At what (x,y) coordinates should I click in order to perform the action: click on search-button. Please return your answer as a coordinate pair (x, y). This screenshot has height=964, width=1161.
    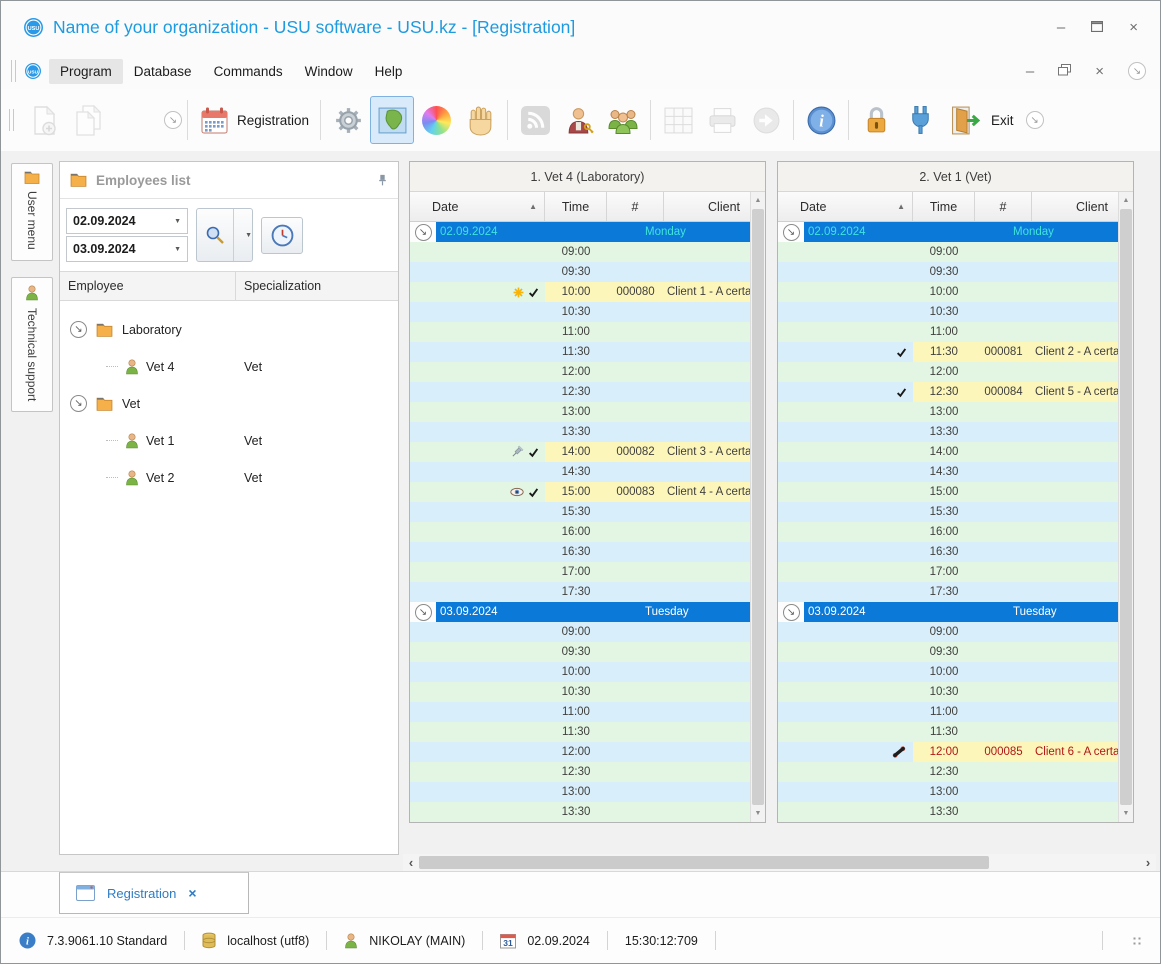
    Looking at the image, I should click on (215, 235).